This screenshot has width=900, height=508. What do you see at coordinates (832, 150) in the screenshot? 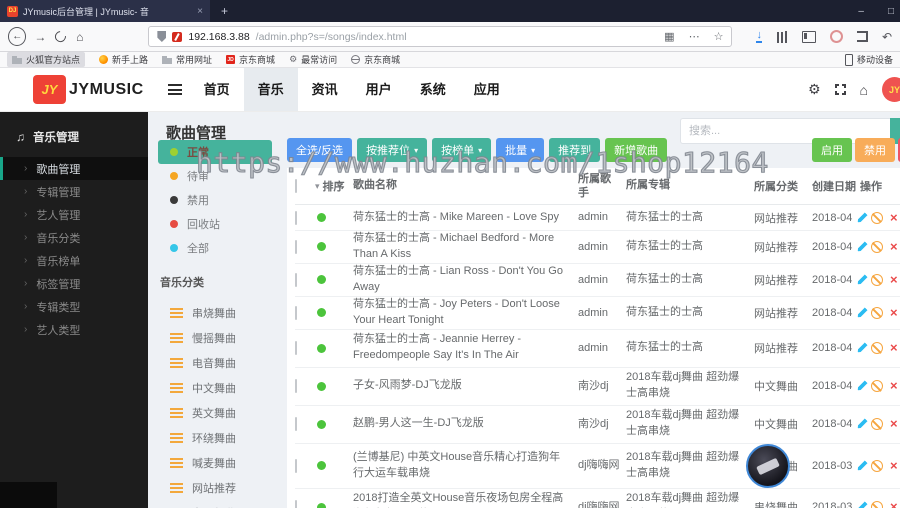
I see `enable-button: 启用` at bounding box center [832, 150].